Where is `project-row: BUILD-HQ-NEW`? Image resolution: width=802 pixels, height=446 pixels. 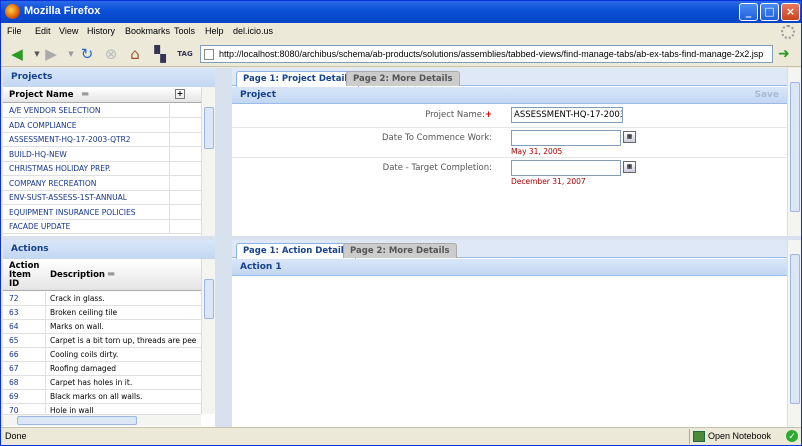
project-row: BUILD-HQ-NEW is located at coordinates (102, 154).